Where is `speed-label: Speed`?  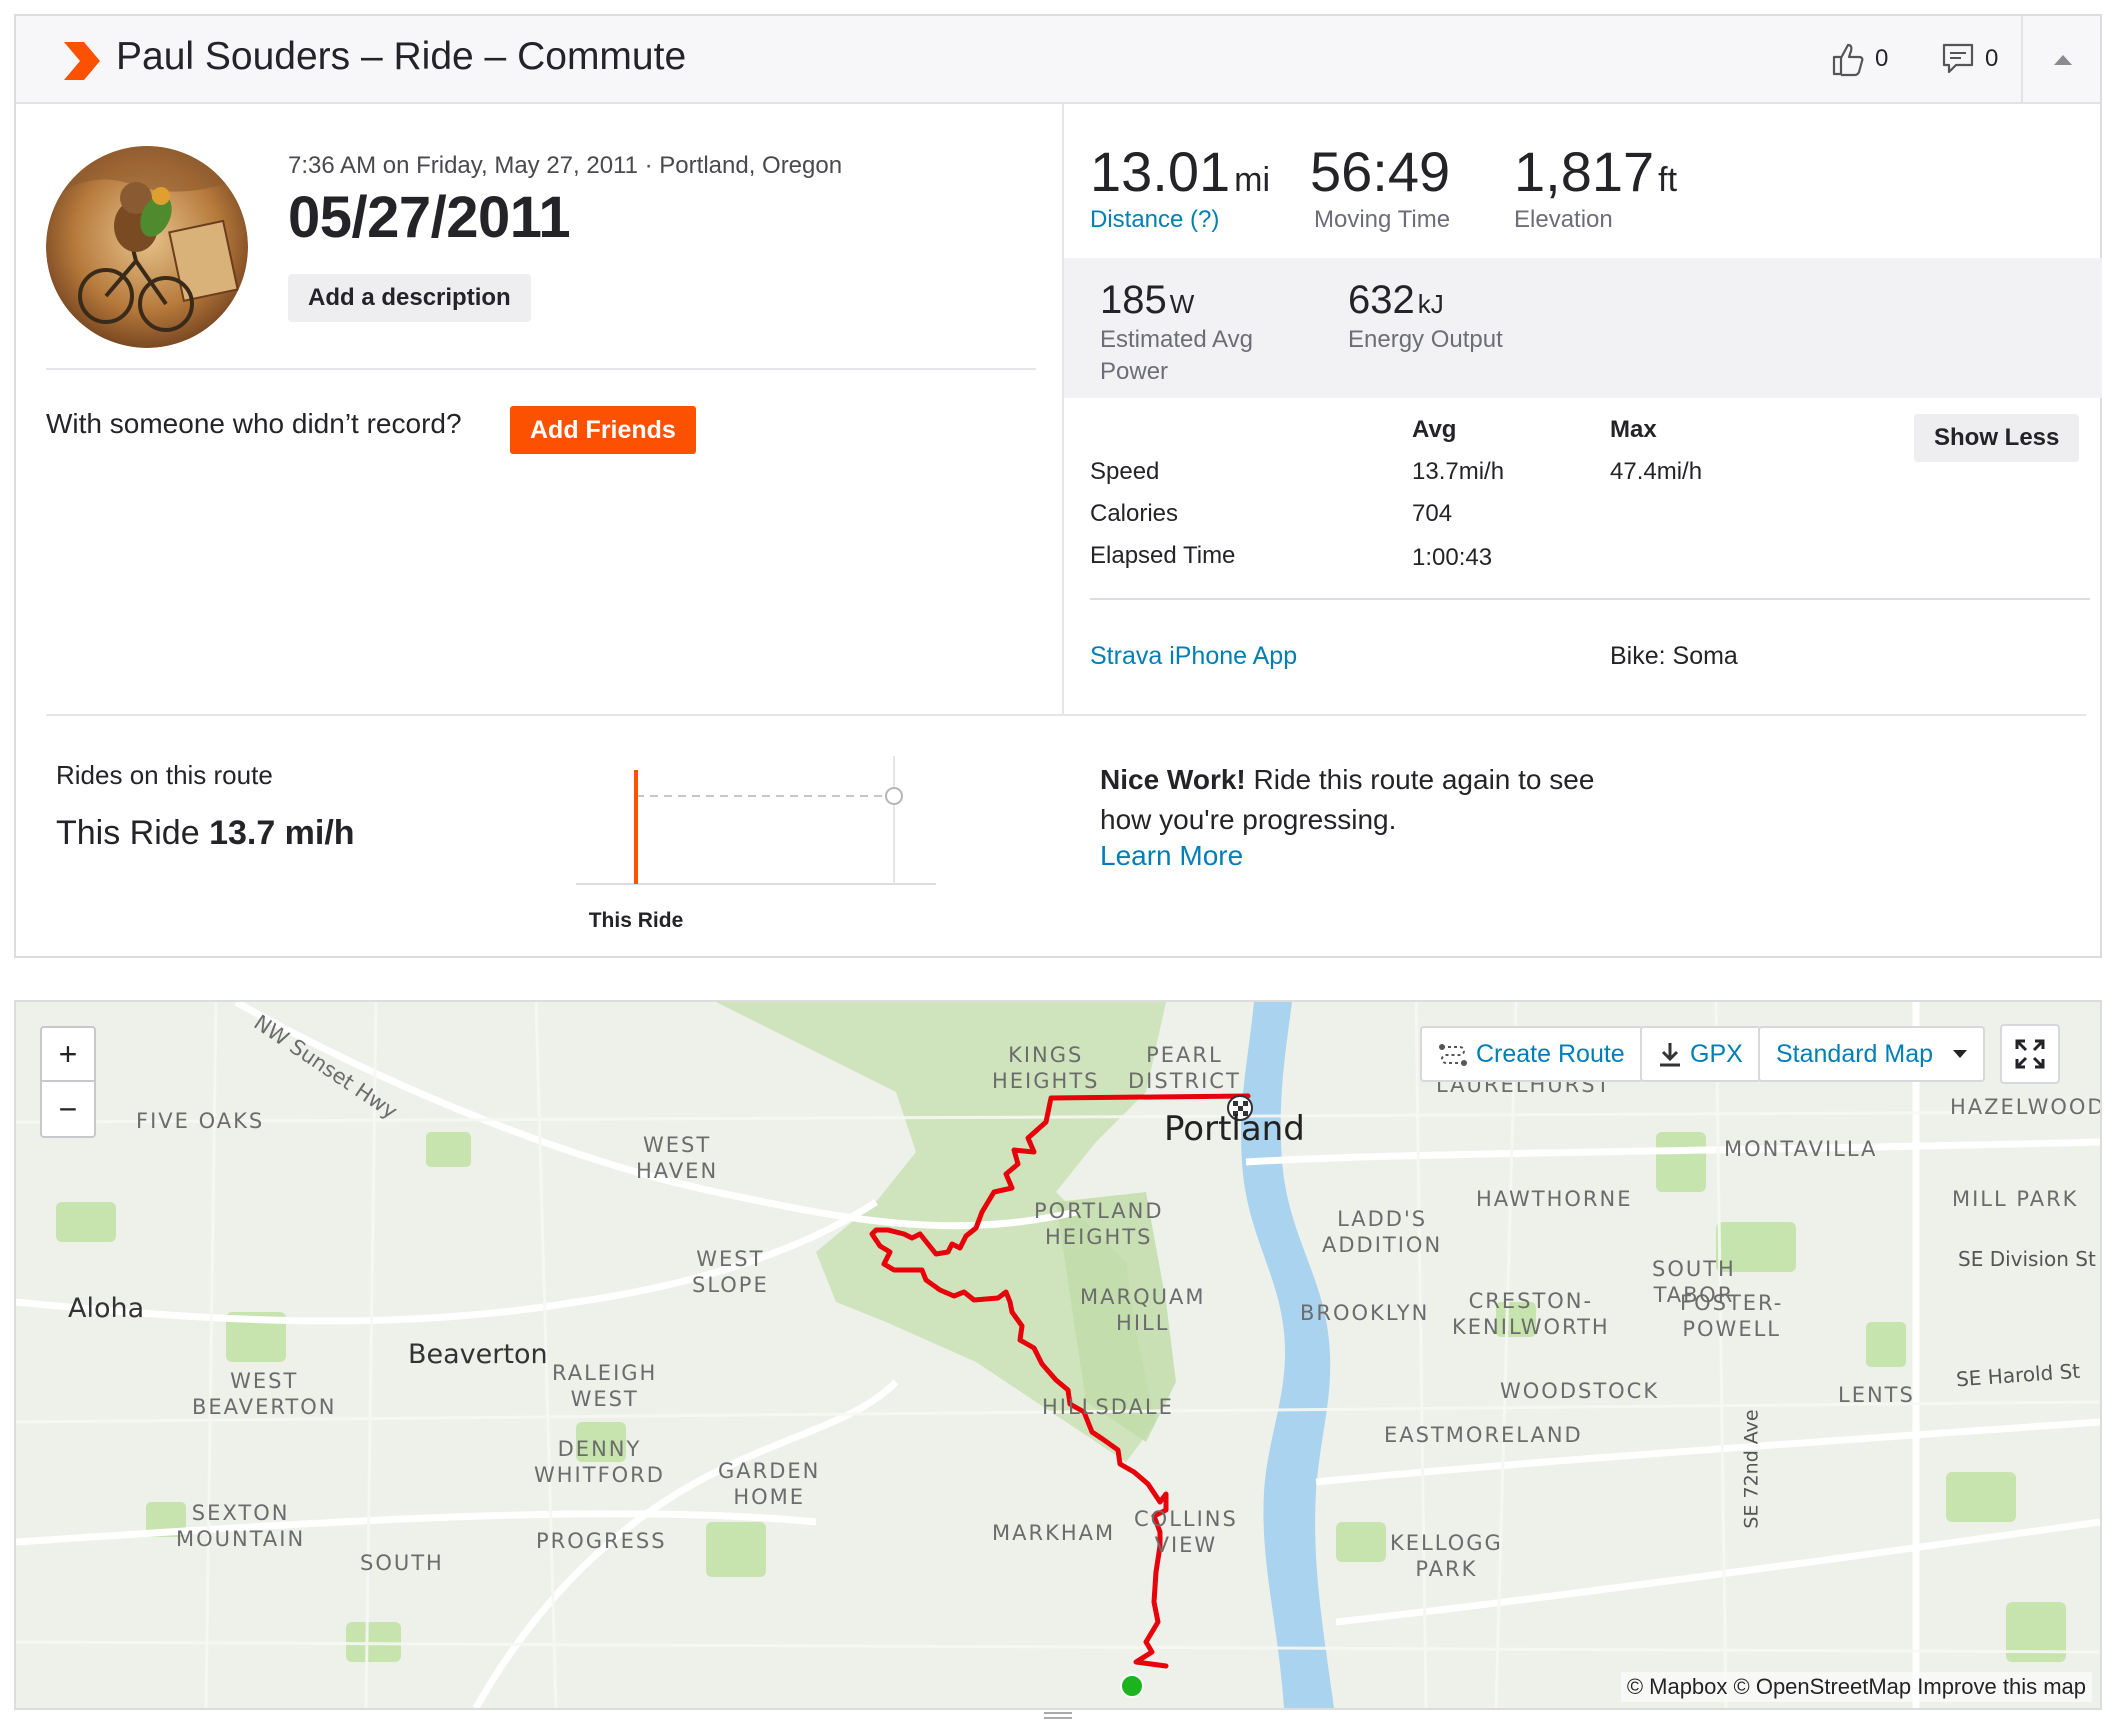
speed-label: Speed is located at coordinates (1125, 471).